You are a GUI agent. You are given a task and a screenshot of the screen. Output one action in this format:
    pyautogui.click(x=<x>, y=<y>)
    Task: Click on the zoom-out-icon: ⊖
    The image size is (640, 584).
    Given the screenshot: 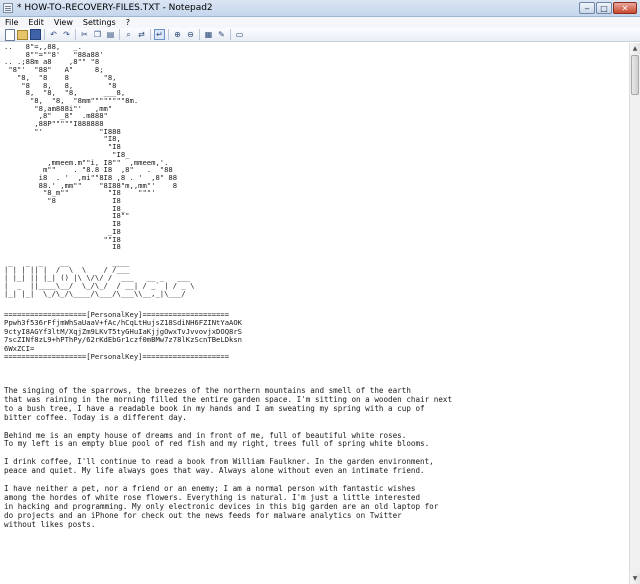 What is the action you would take?
    pyautogui.click(x=190, y=34)
    